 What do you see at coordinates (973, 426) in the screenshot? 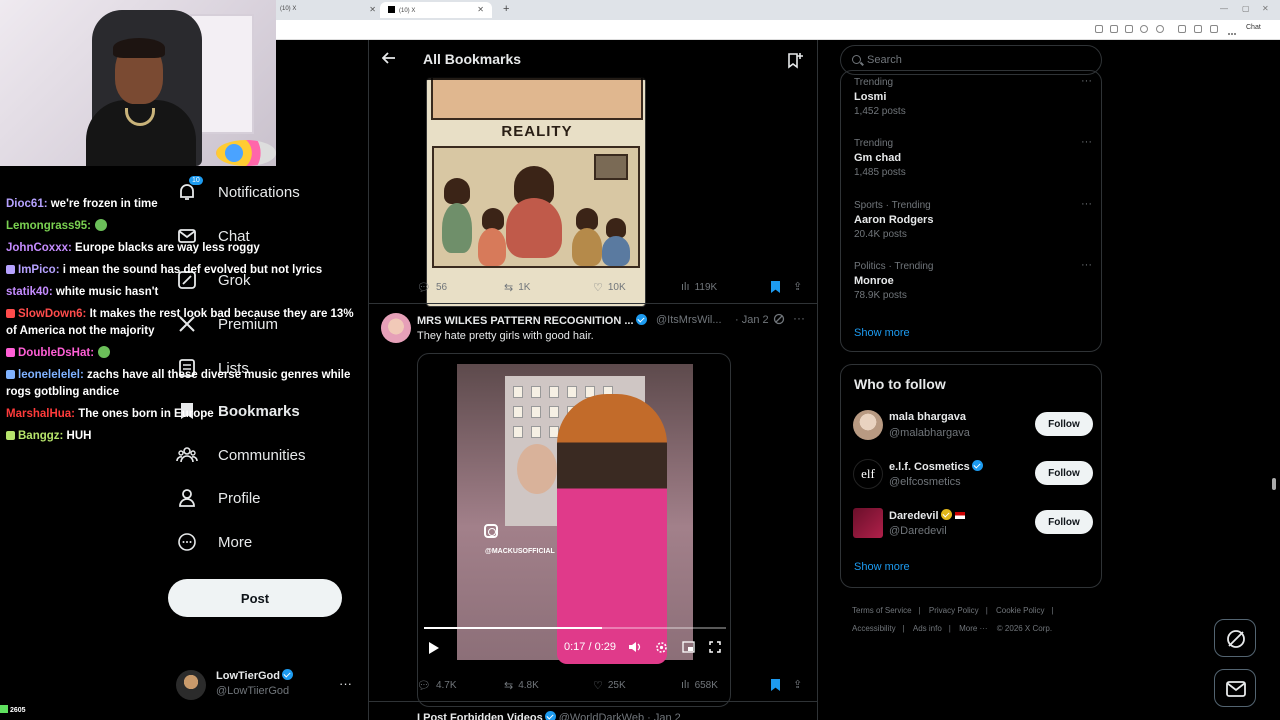
I see `follow-suggestion: mala bhargava @malabhargava Follow` at bounding box center [973, 426].